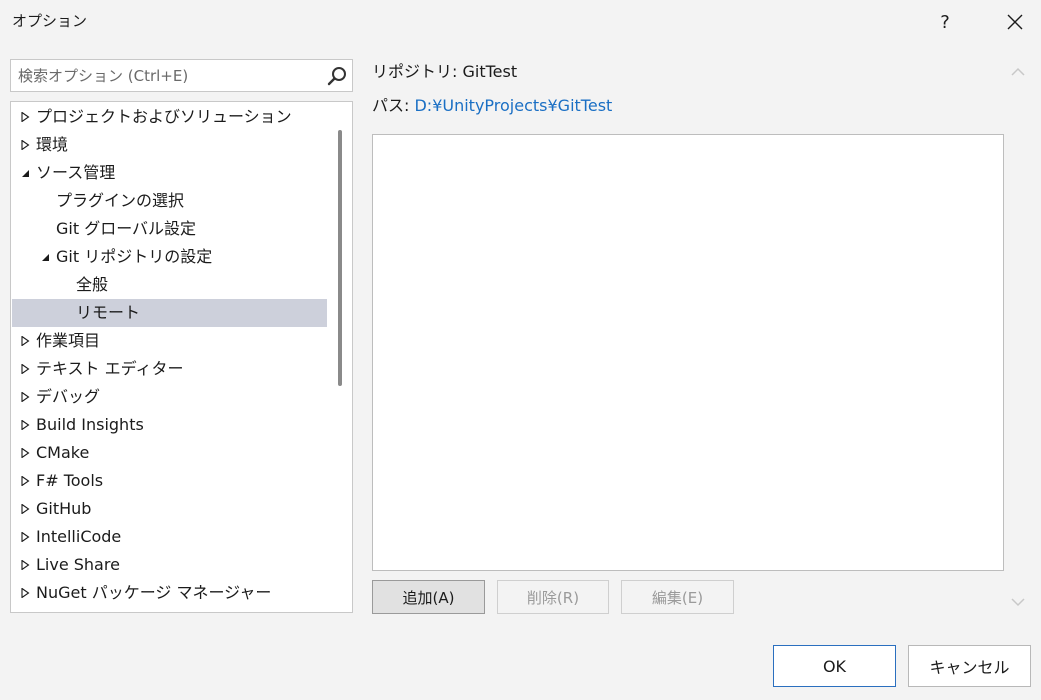 The height and width of the screenshot is (700, 1041). I want to click on chevron-down-icon, so click(1018, 602).